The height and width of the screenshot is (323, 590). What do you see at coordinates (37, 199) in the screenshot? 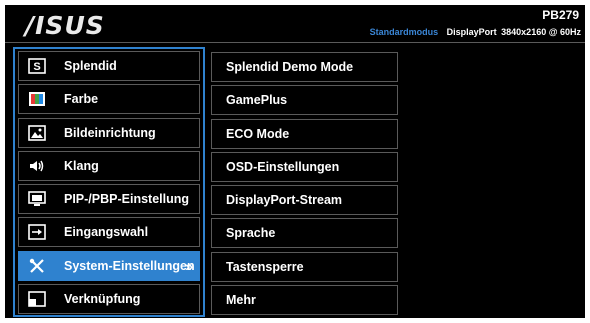
I see `pip-icon` at bounding box center [37, 199].